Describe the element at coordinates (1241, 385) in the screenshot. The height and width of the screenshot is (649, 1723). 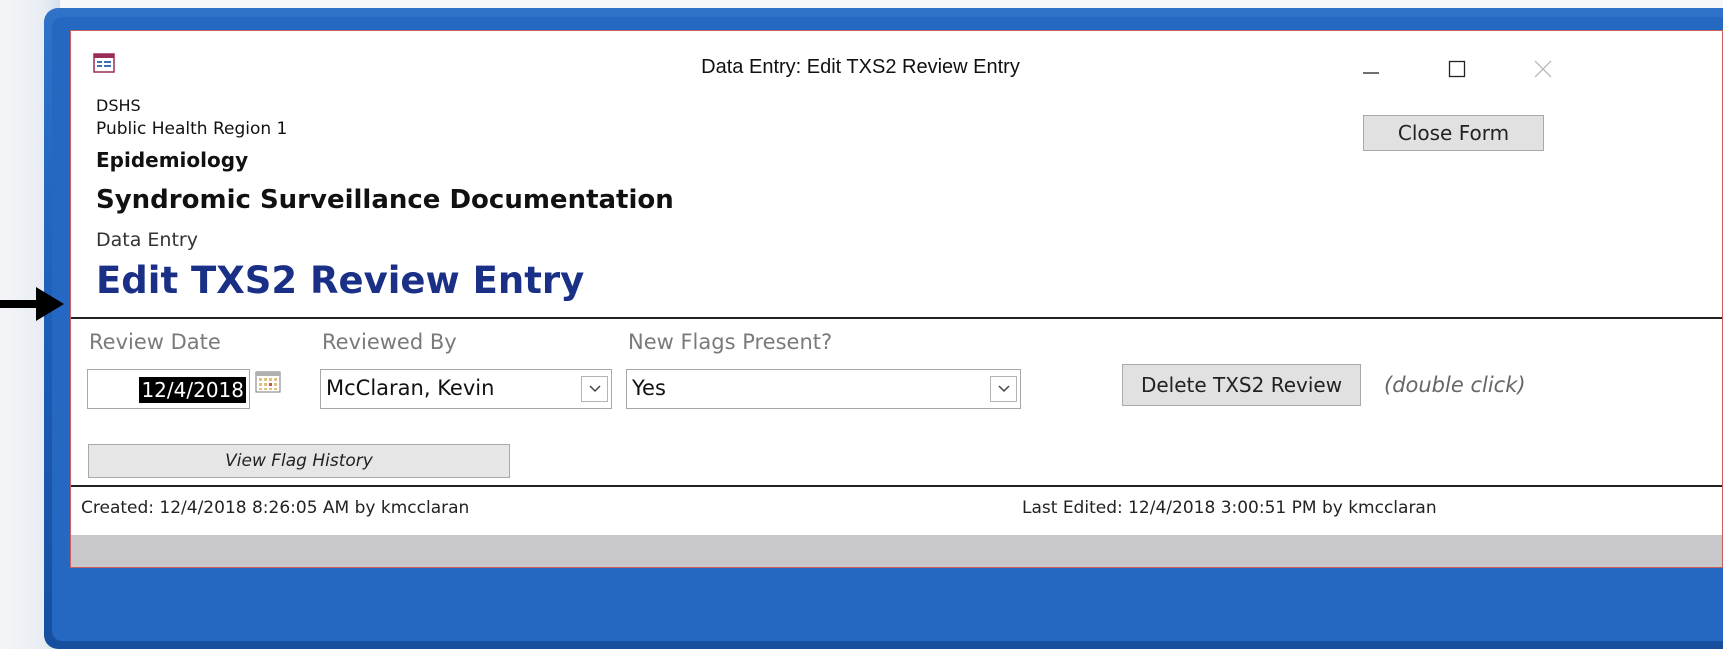
I see `delete-review-button: Delete TXS2 Review` at that location.